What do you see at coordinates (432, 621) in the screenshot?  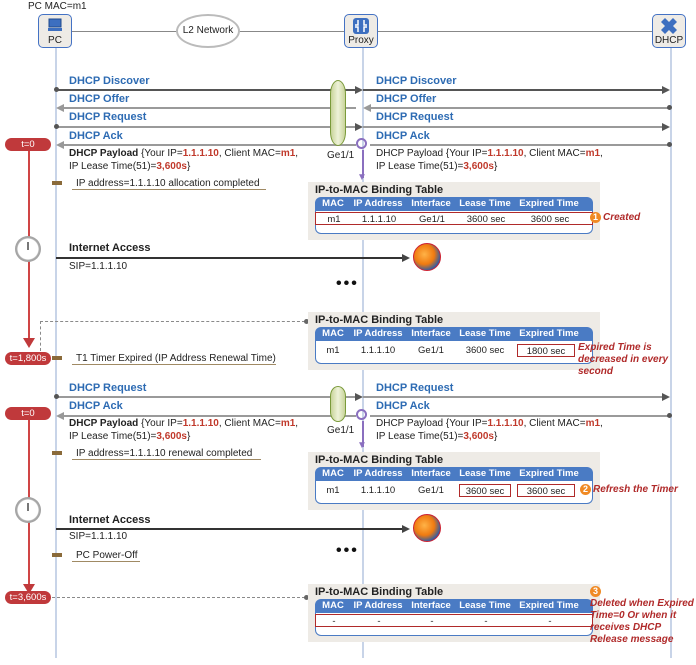 I see `cell-interface: -` at bounding box center [432, 621].